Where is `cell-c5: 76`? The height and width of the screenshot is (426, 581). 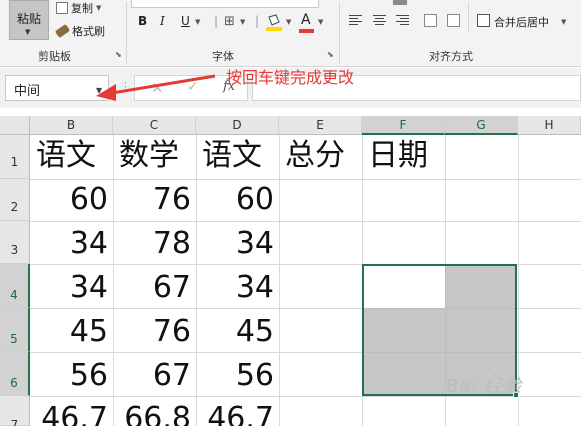 cell-c5: 76 is located at coordinates (152, 332).